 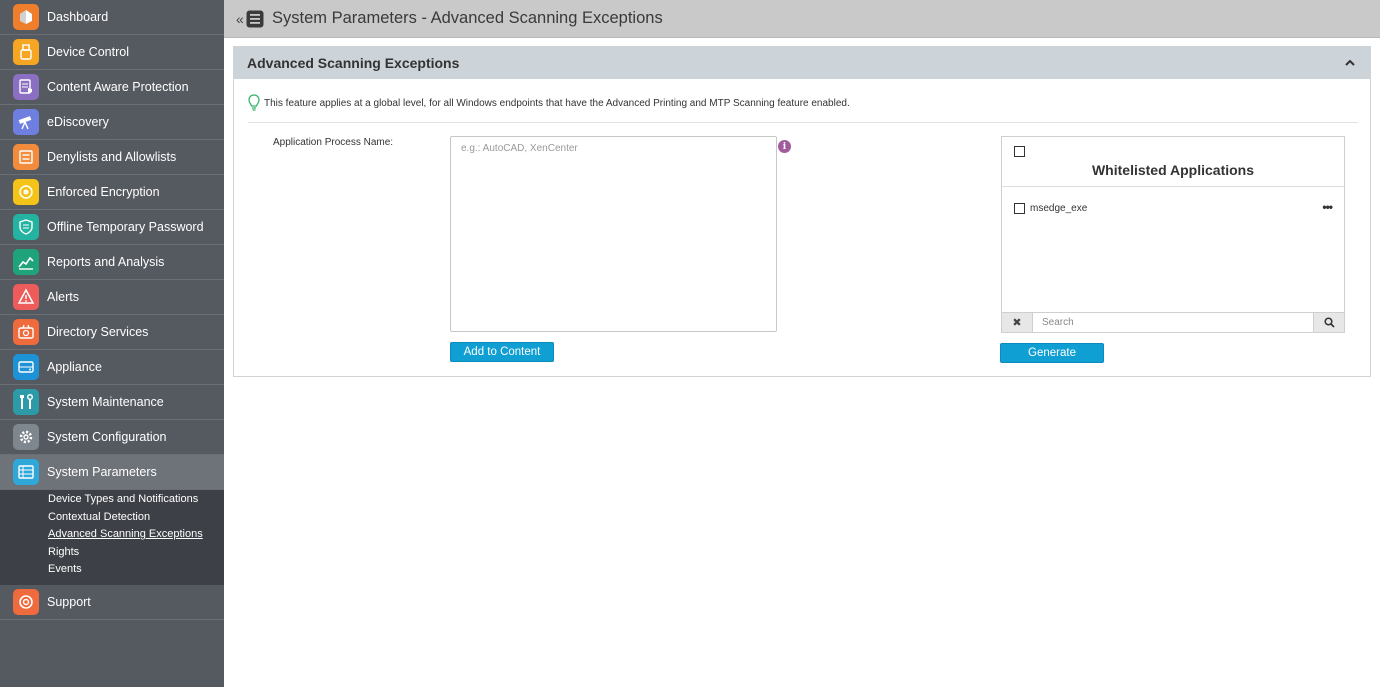 I want to click on sidebar-item-dashboard: Dashboard, so click(x=112, y=17).